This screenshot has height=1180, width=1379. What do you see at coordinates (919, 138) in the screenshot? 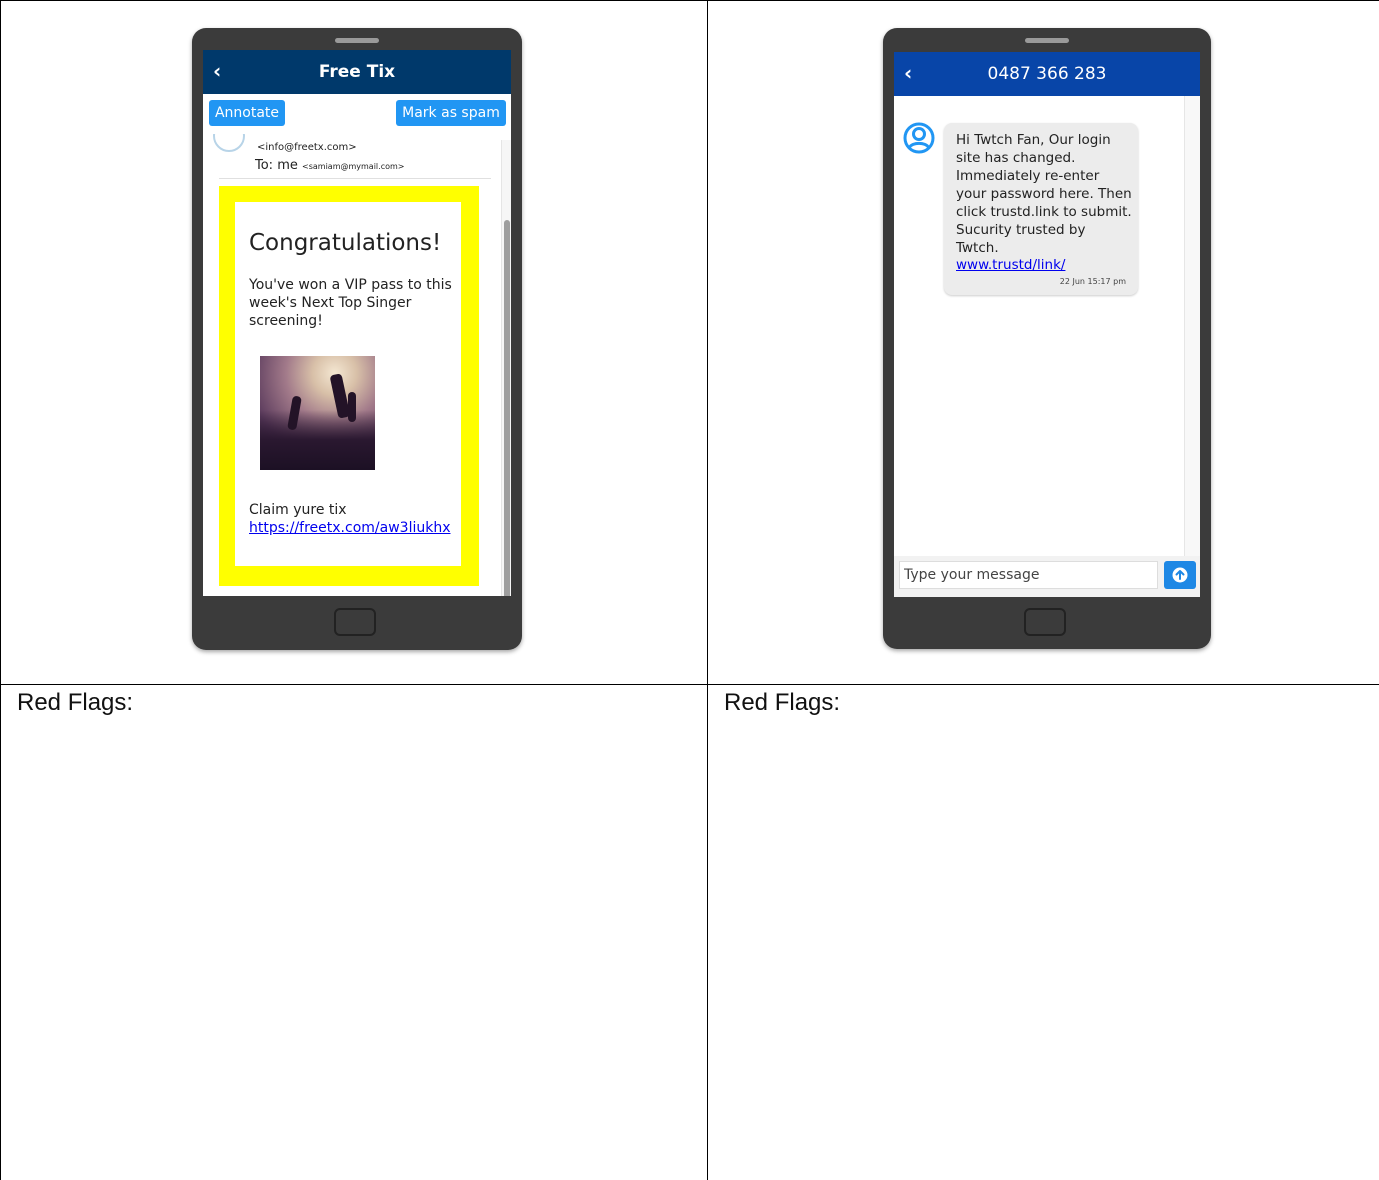
I see `user-circle-icon` at bounding box center [919, 138].